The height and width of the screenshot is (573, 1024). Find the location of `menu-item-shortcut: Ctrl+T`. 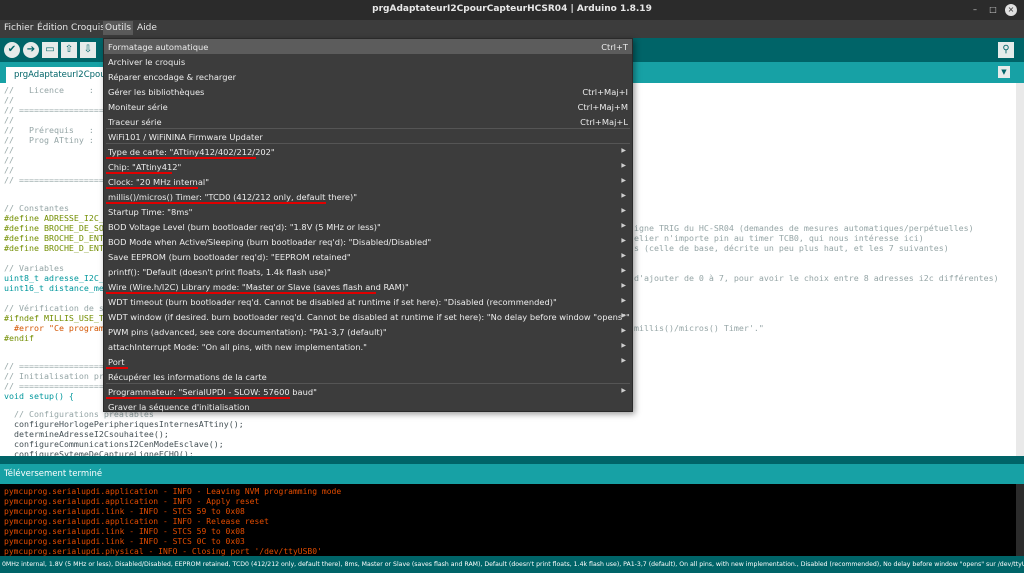

menu-item-shortcut: Ctrl+T is located at coordinates (614, 47).